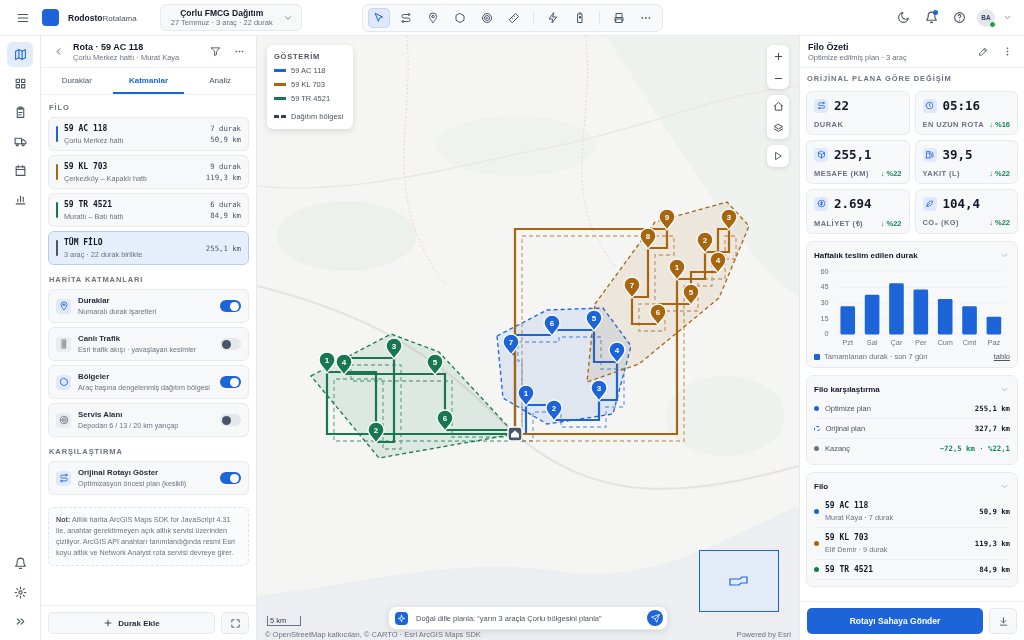 The height and width of the screenshot is (640, 1024). I want to click on add-stop-button: Durak Ekle, so click(131, 623).